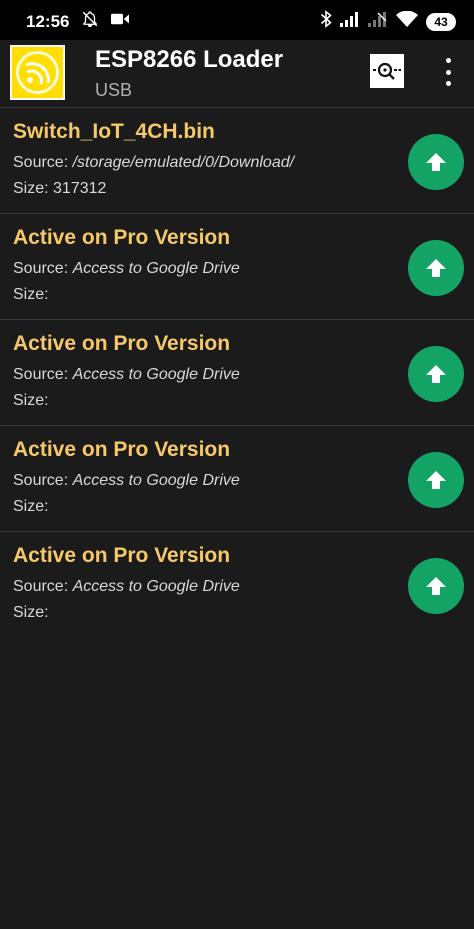  What do you see at coordinates (114, 90) in the screenshot?
I see `app-subtitle: USB` at bounding box center [114, 90].